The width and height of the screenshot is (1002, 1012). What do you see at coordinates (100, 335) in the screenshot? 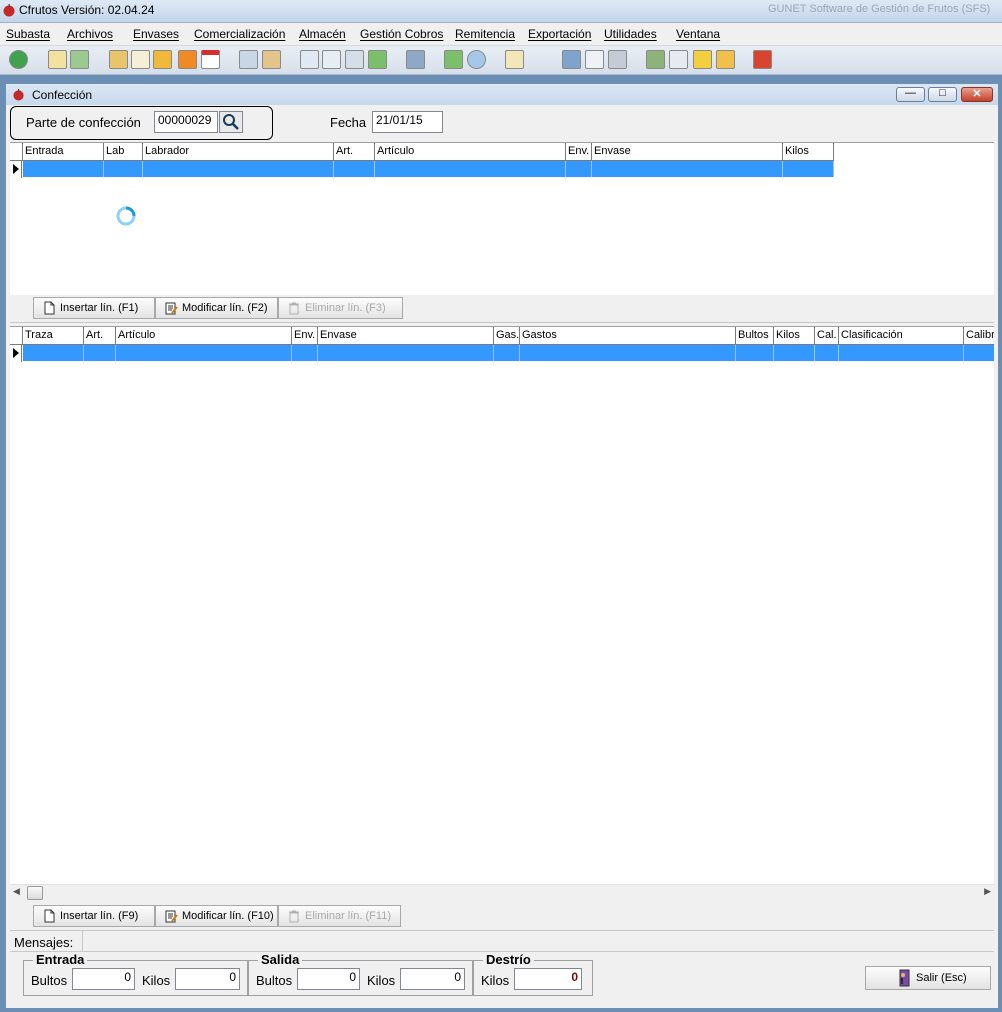
I see `grid2-col-art: Art.` at bounding box center [100, 335].